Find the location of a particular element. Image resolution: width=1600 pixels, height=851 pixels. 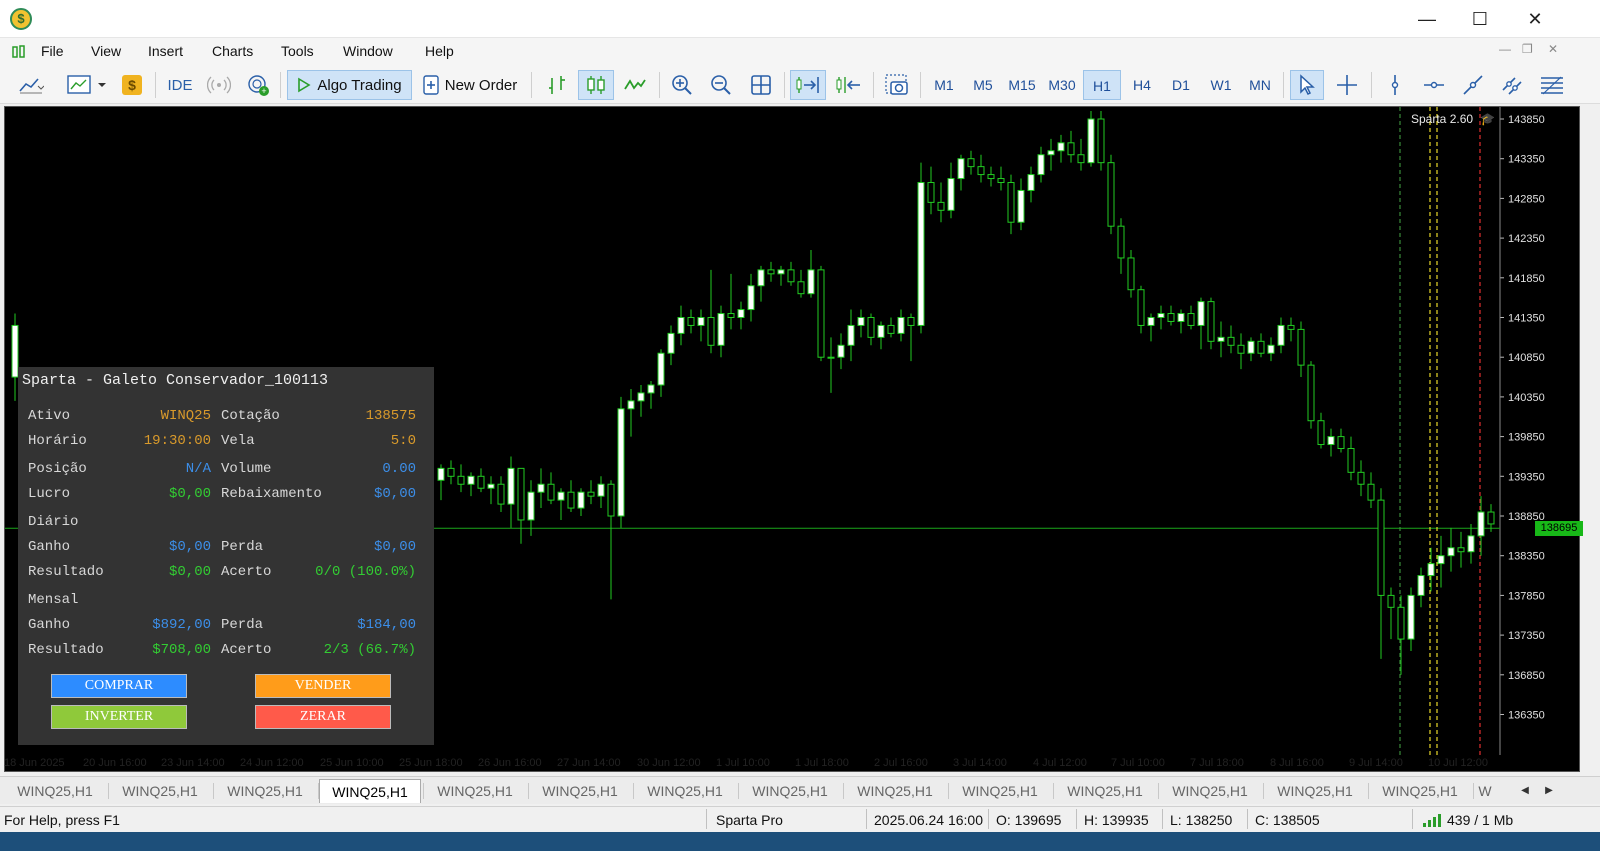

crosshair-tool-button is located at coordinates (1347, 85).